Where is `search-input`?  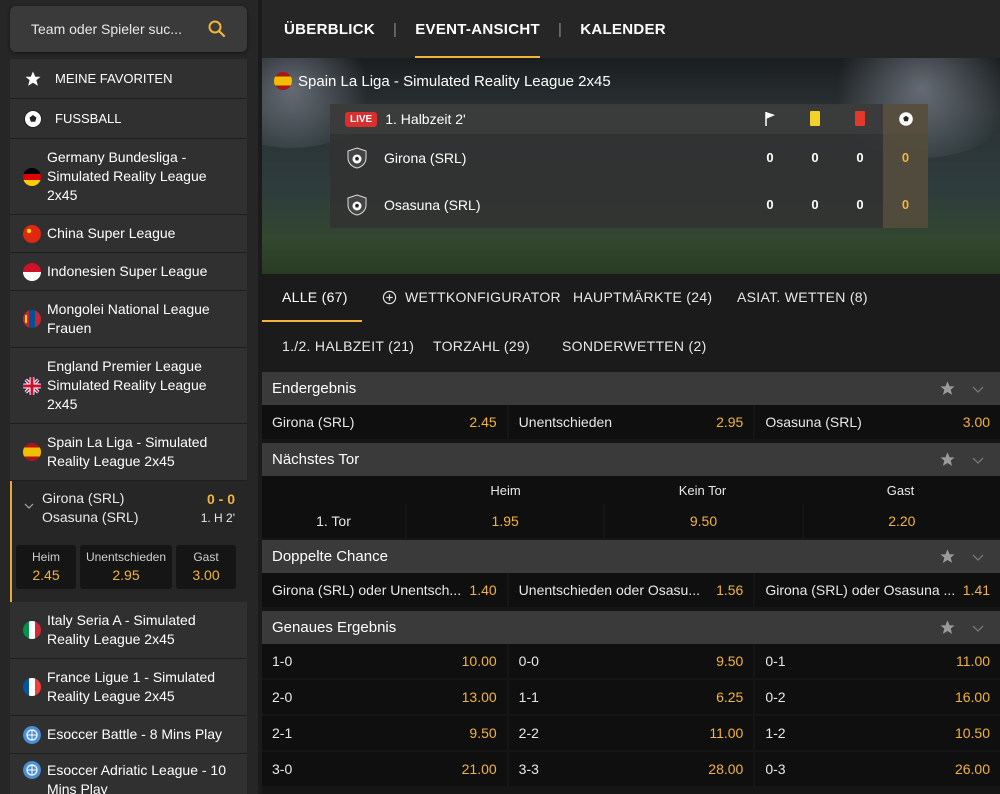 search-input is located at coordinates (116, 29).